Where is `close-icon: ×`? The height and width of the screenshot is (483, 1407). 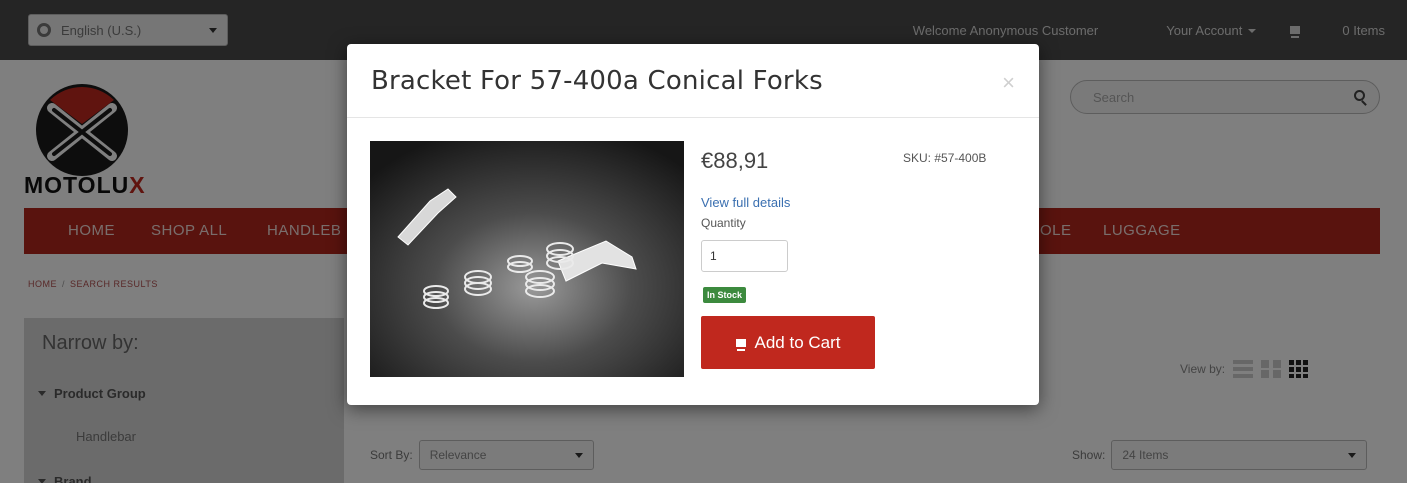 close-icon: × is located at coordinates (1008, 83).